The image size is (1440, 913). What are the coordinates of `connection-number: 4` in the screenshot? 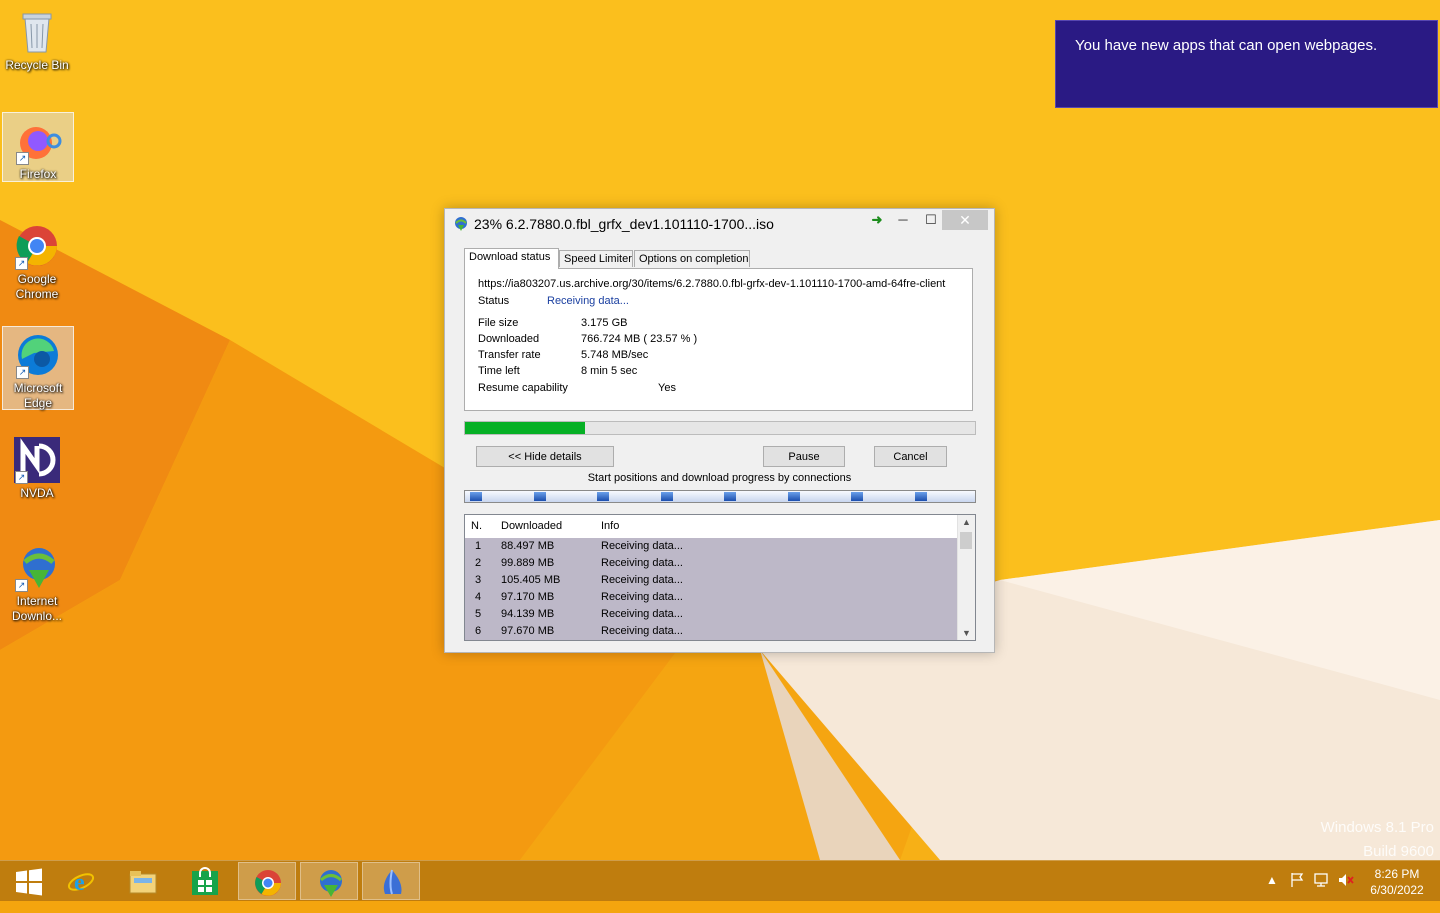 It's located at (478, 597).